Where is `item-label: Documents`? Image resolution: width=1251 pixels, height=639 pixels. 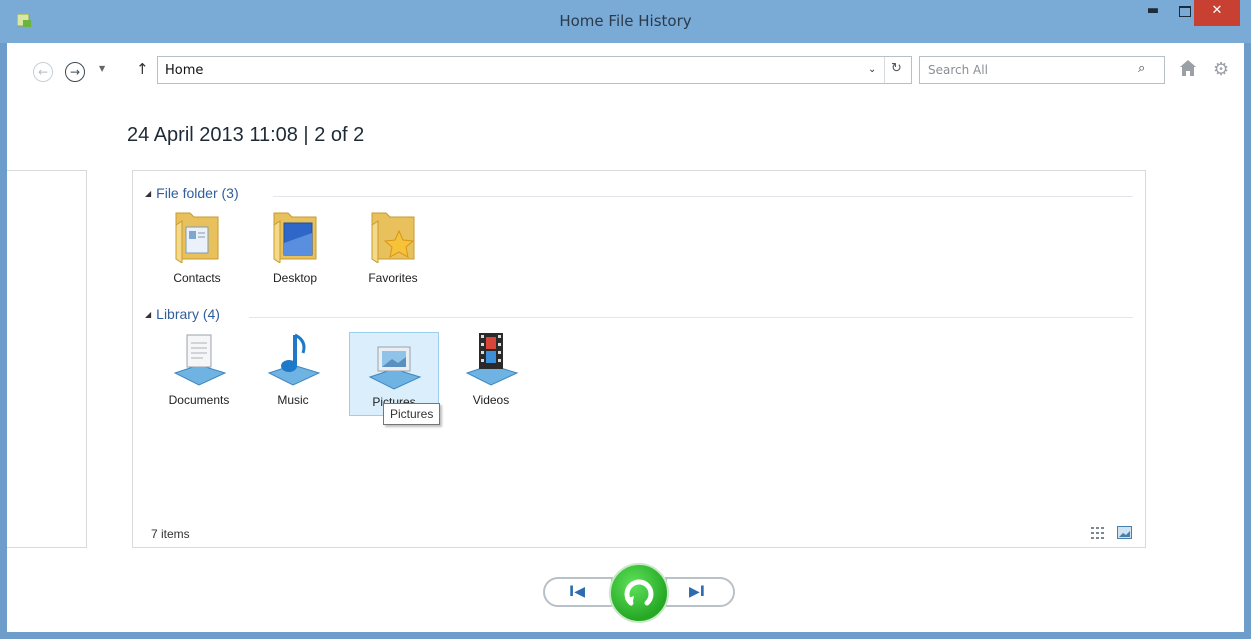
item-label: Documents is located at coordinates (199, 400).